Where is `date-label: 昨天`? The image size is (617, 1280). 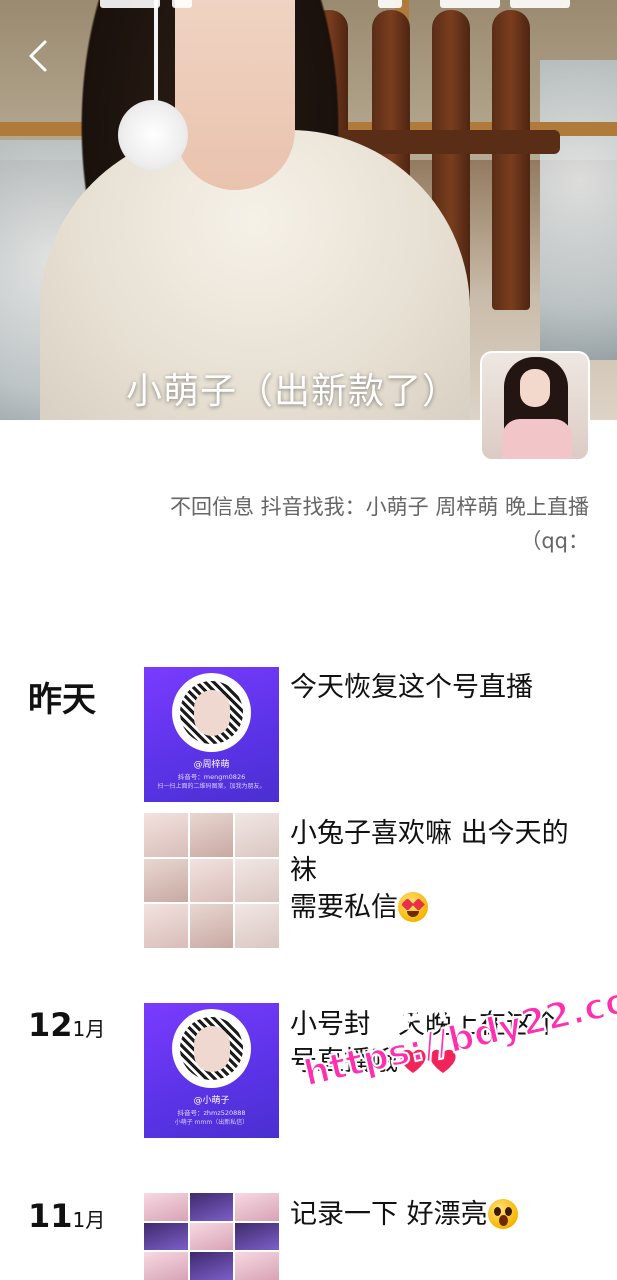 date-label: 昨天 is located at coordinates (62, 700).